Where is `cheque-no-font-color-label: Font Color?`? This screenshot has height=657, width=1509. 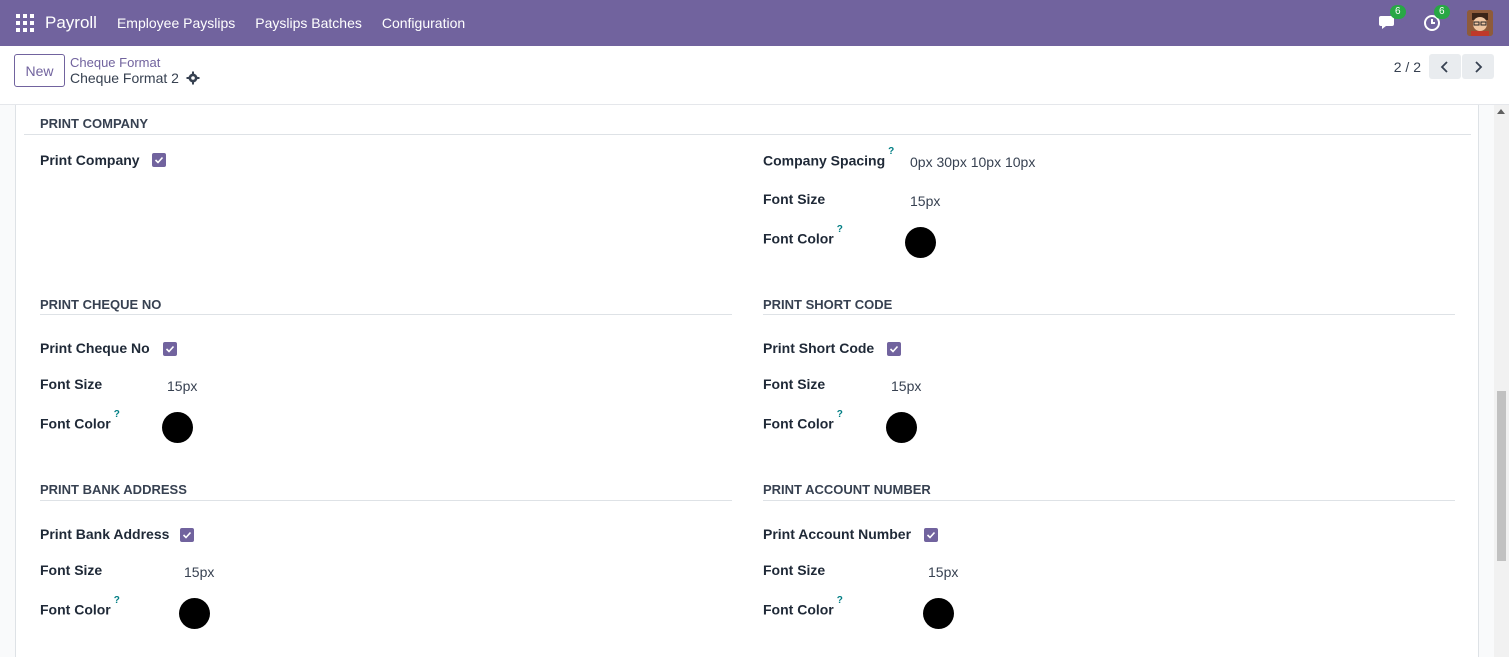 cheque-no-font-color-label: Font Color? is located at coordinates (80, 420).